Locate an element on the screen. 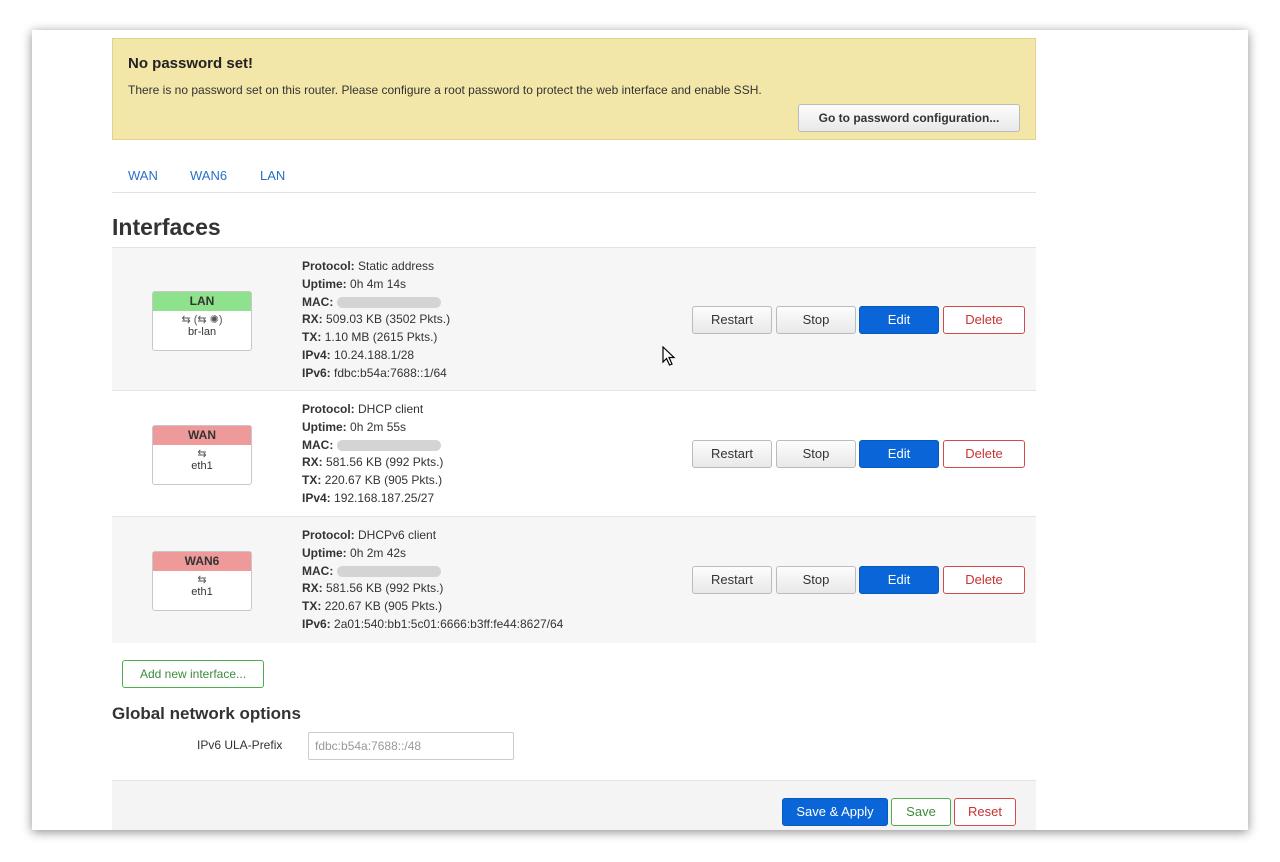 Image resolution: width=1280 pixels, height=862 pixels. interface-badge-lan: LAN ⇆ (⇆ ✺) br-lan is located at coordinates (202, 321).